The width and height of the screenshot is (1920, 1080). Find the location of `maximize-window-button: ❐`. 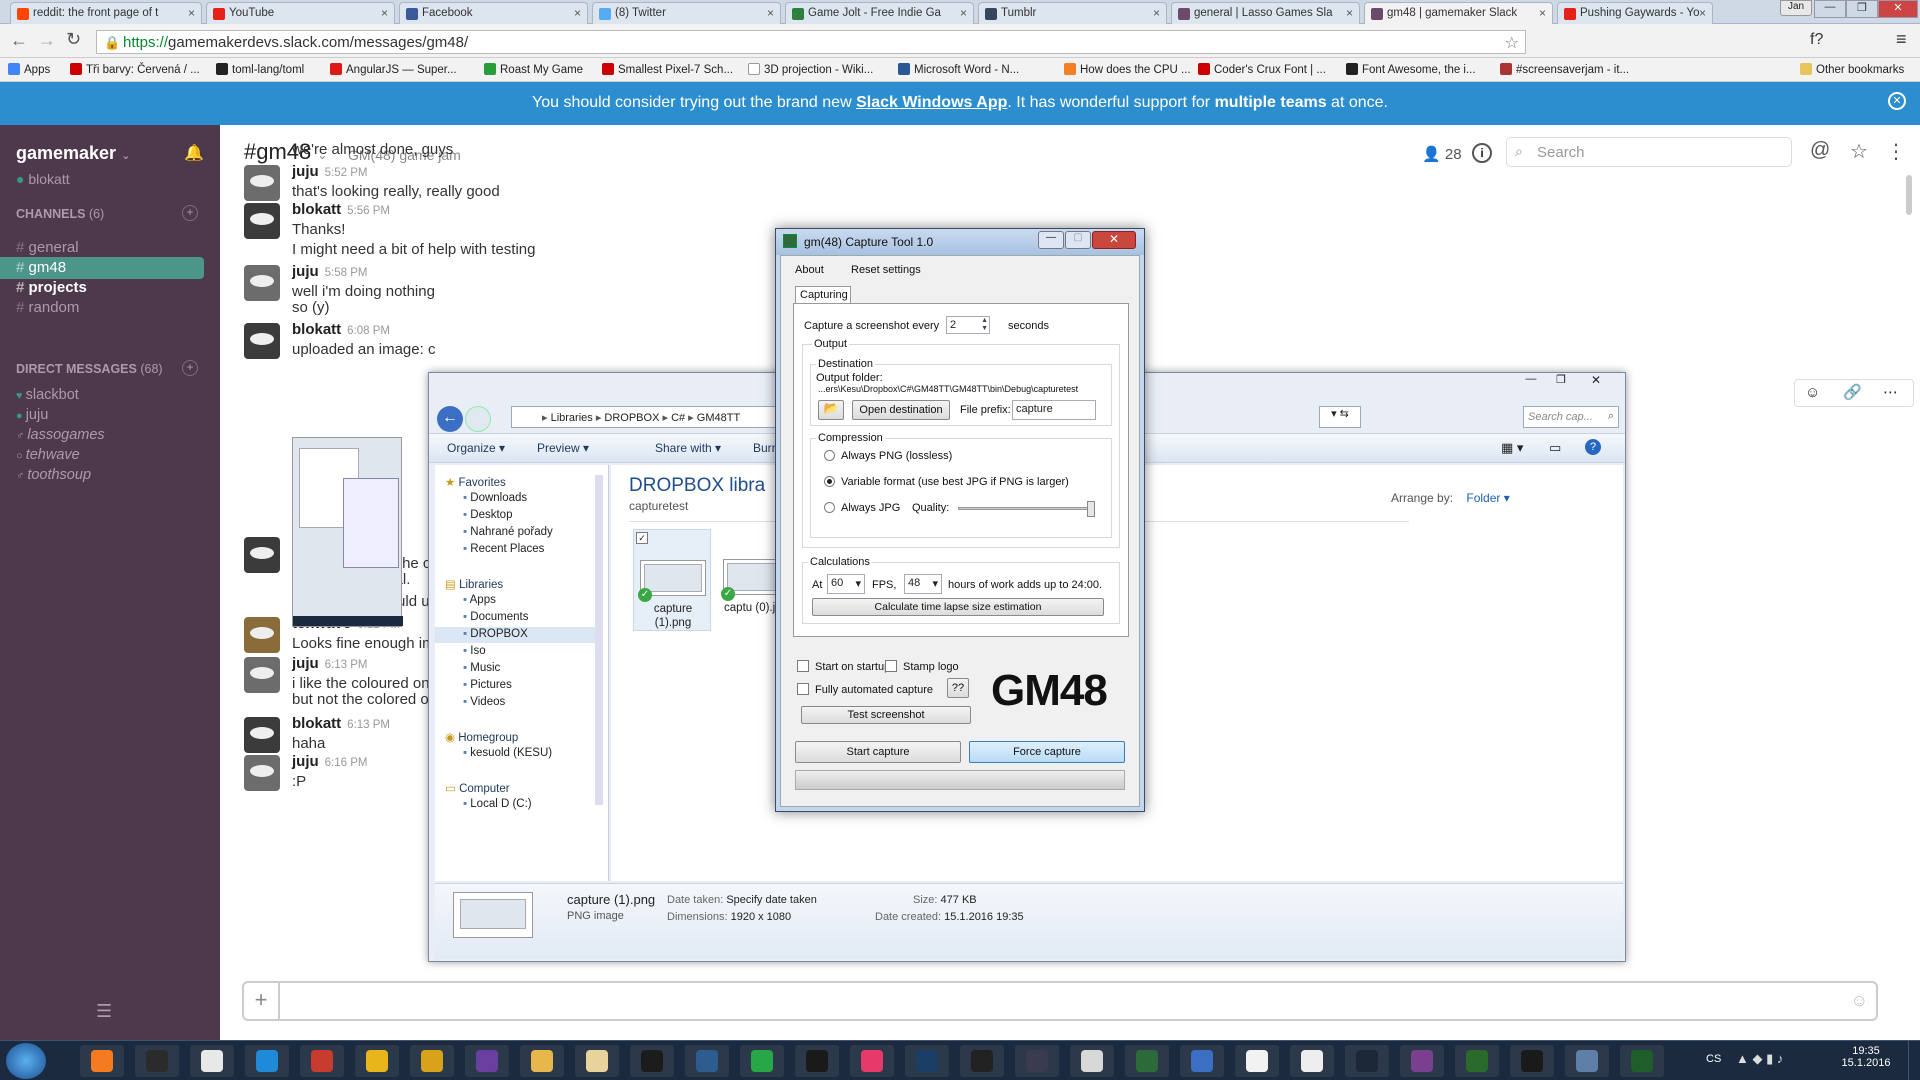

maximize-window-button: ❐ is located at coordinates (1862, 9).